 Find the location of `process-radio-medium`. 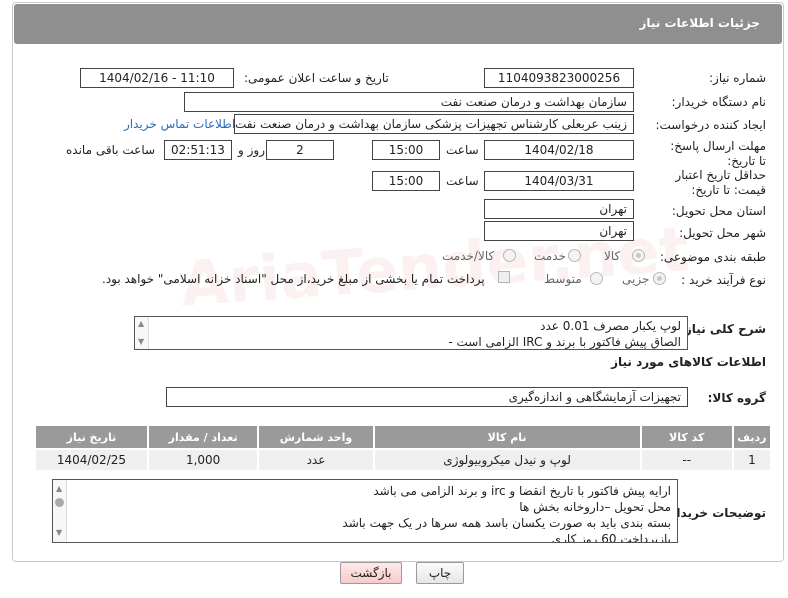

process-radio-medium is located at coordinates (596, 278).